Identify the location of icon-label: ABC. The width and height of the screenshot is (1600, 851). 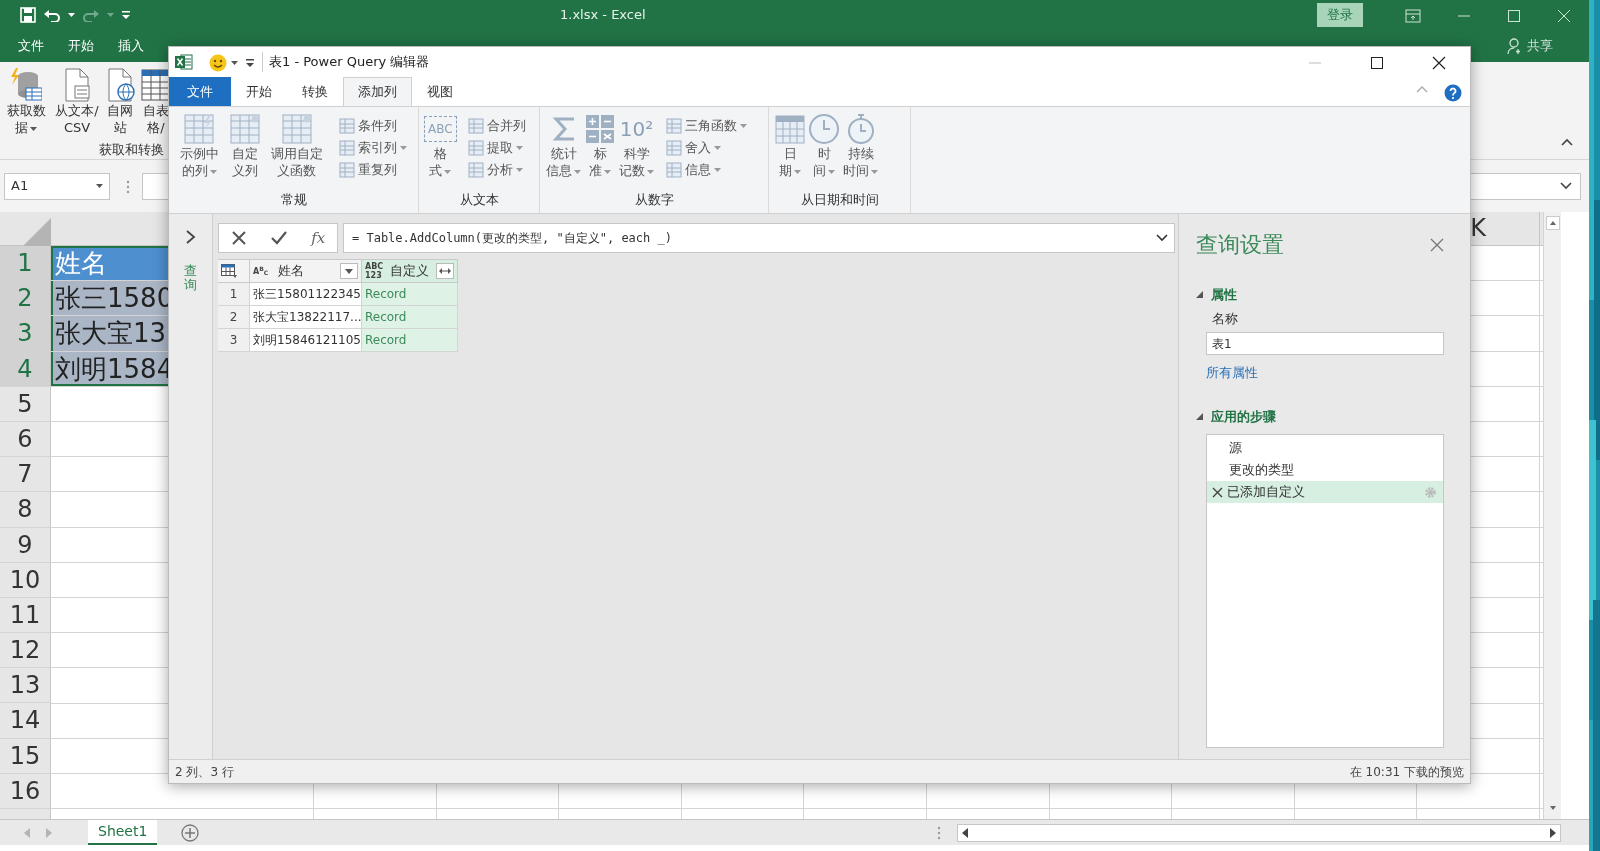
(440, 129).